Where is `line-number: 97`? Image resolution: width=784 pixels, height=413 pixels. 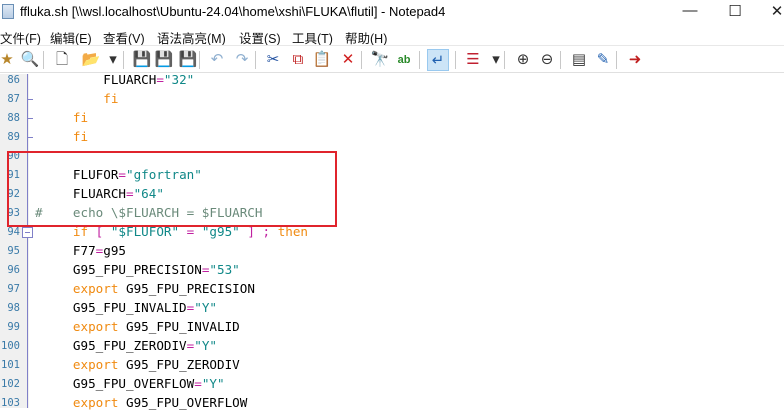 line-number: 97 is located at coordinates (13, 289).